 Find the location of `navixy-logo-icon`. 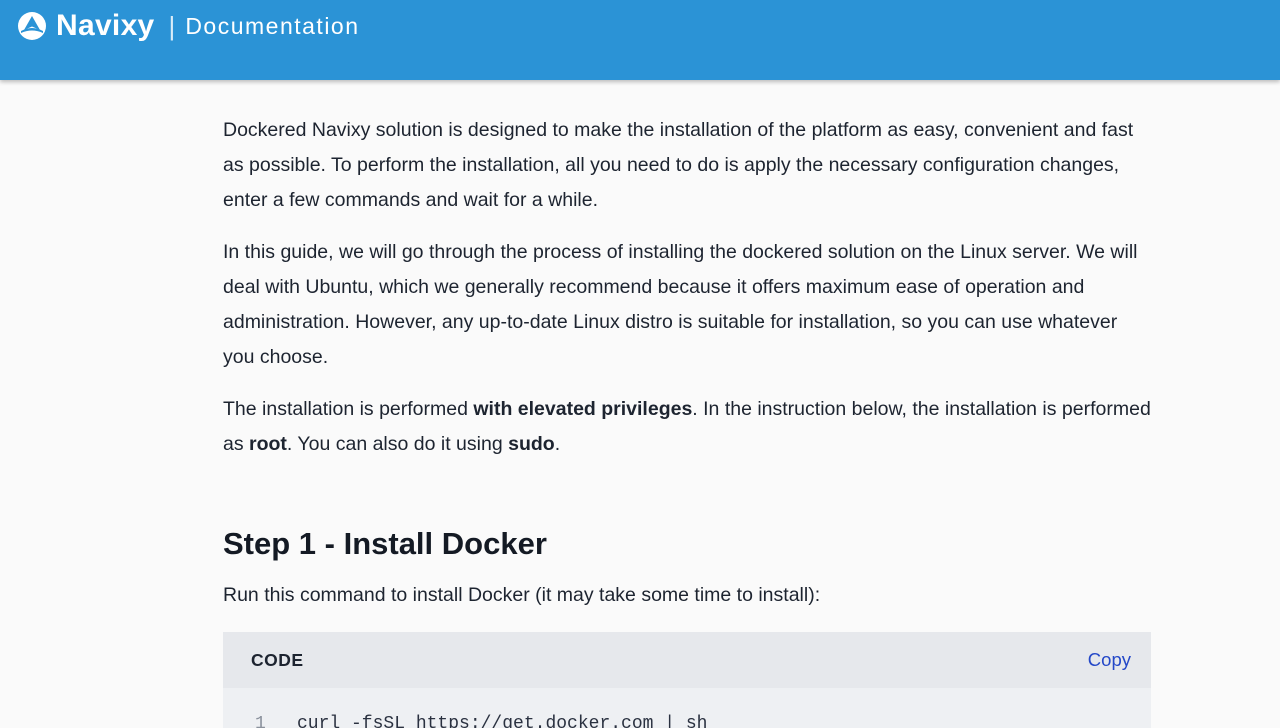

navixy-logo-icon is located at coordinates (32, 26).